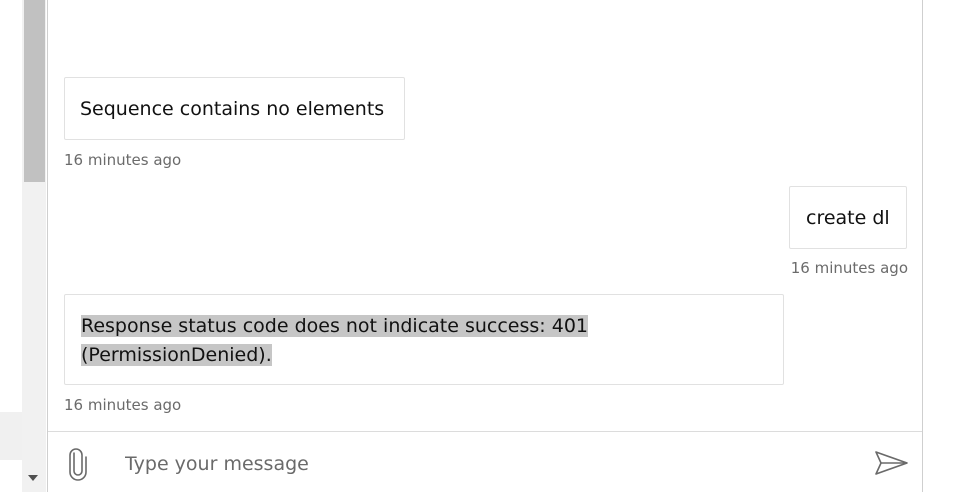 Image resolution: width=967 pixels, height=493 pixels. Describe the element at coordinates (34, 91) in the screenshot. I see `scrollbar-thumb` at that location.